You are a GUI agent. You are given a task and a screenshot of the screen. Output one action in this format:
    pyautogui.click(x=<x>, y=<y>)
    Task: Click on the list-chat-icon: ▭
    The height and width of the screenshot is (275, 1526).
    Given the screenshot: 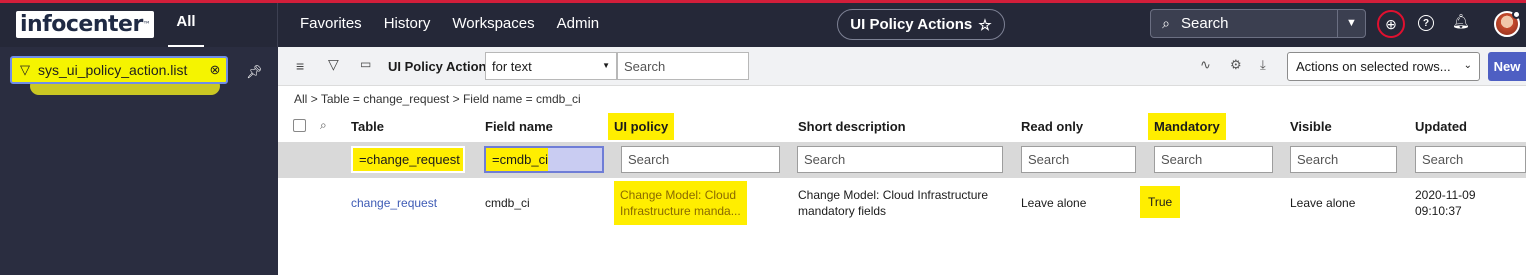 What is the action you would take?
    pyautogui.click(x=365, y=64)
    